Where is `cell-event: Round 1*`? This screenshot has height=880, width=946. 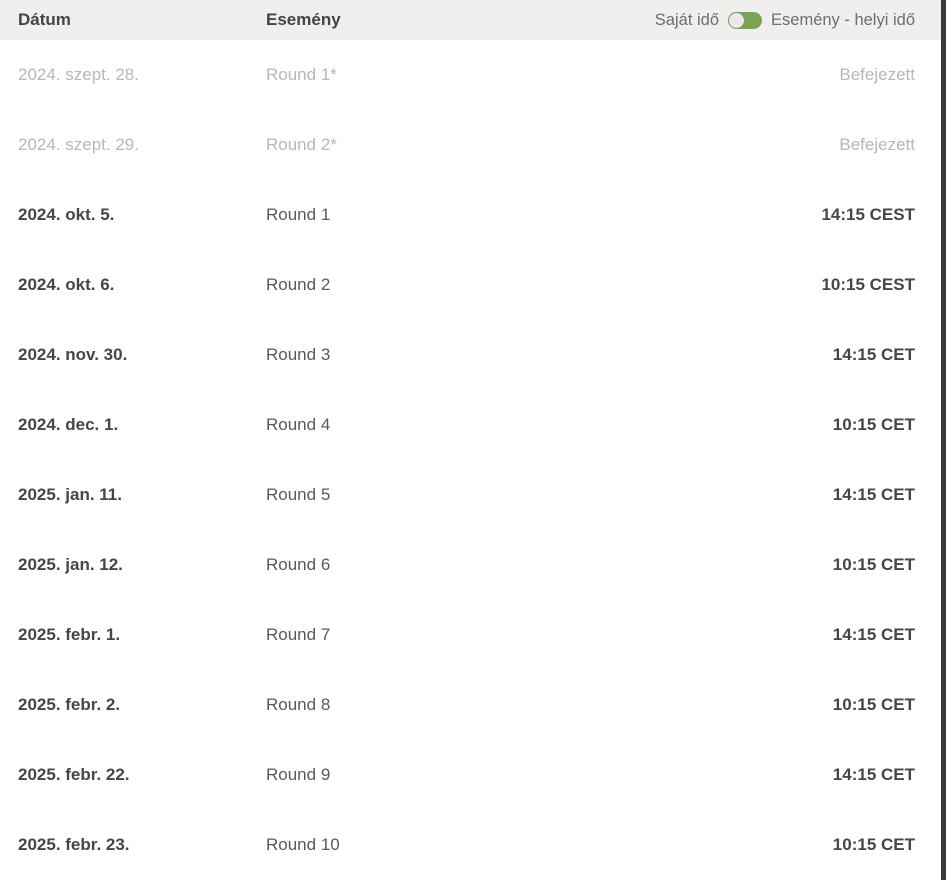
cell-event: Round 1* is located at coordinates (301, 74).